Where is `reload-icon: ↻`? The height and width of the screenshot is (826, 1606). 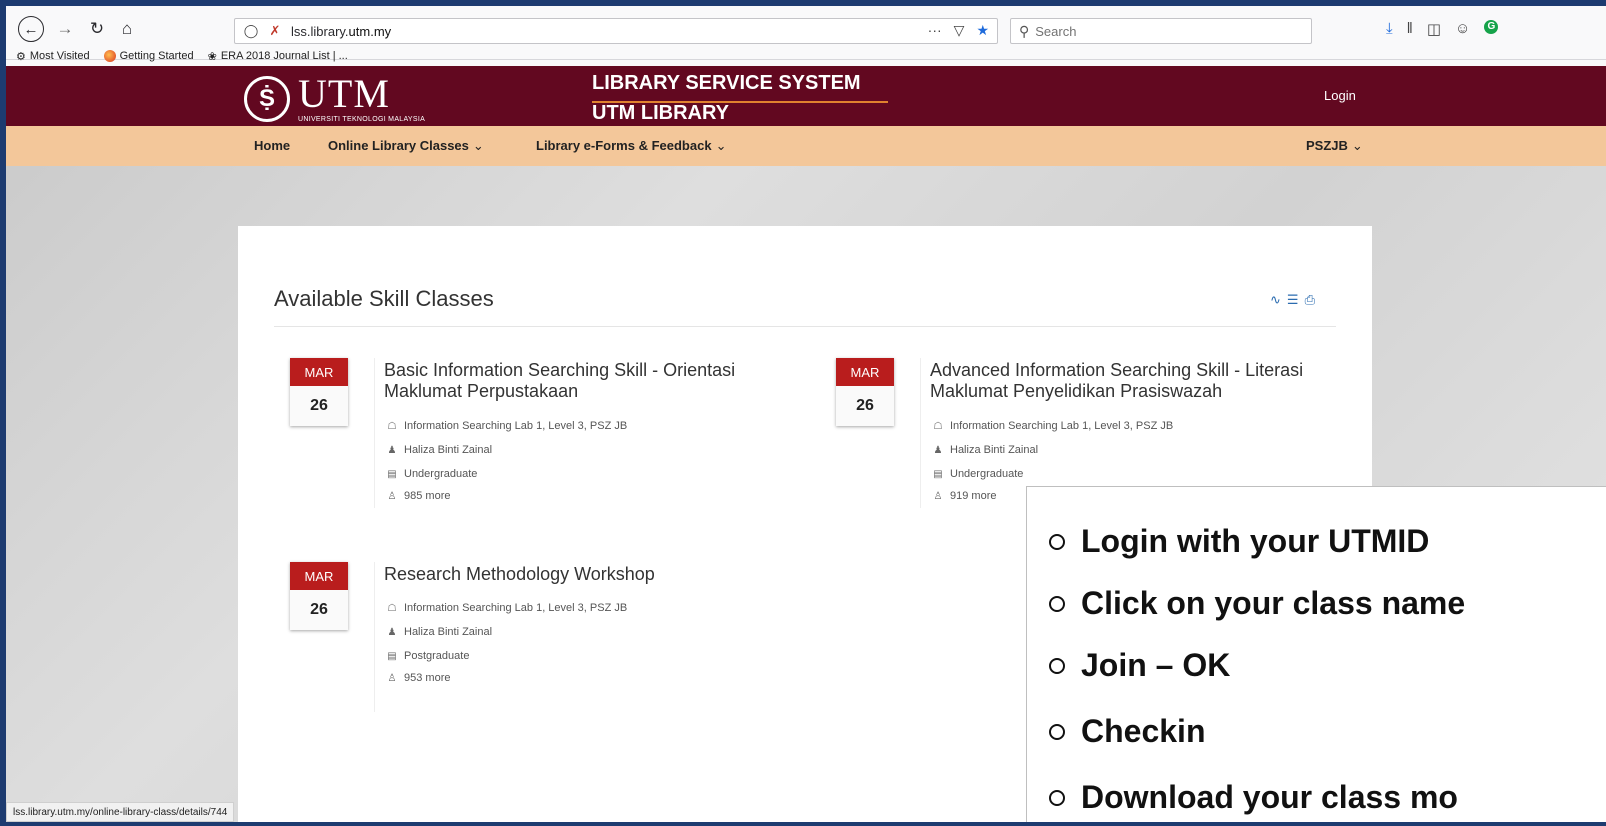
reload-icon: ↻ is located at coordinates (97, 29).